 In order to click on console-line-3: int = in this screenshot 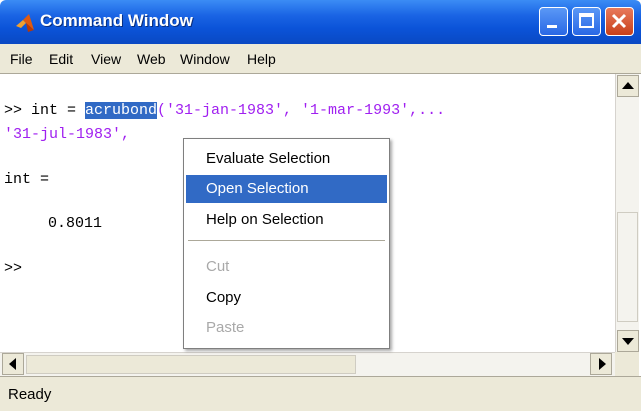, I will do `click(27, 179)`.